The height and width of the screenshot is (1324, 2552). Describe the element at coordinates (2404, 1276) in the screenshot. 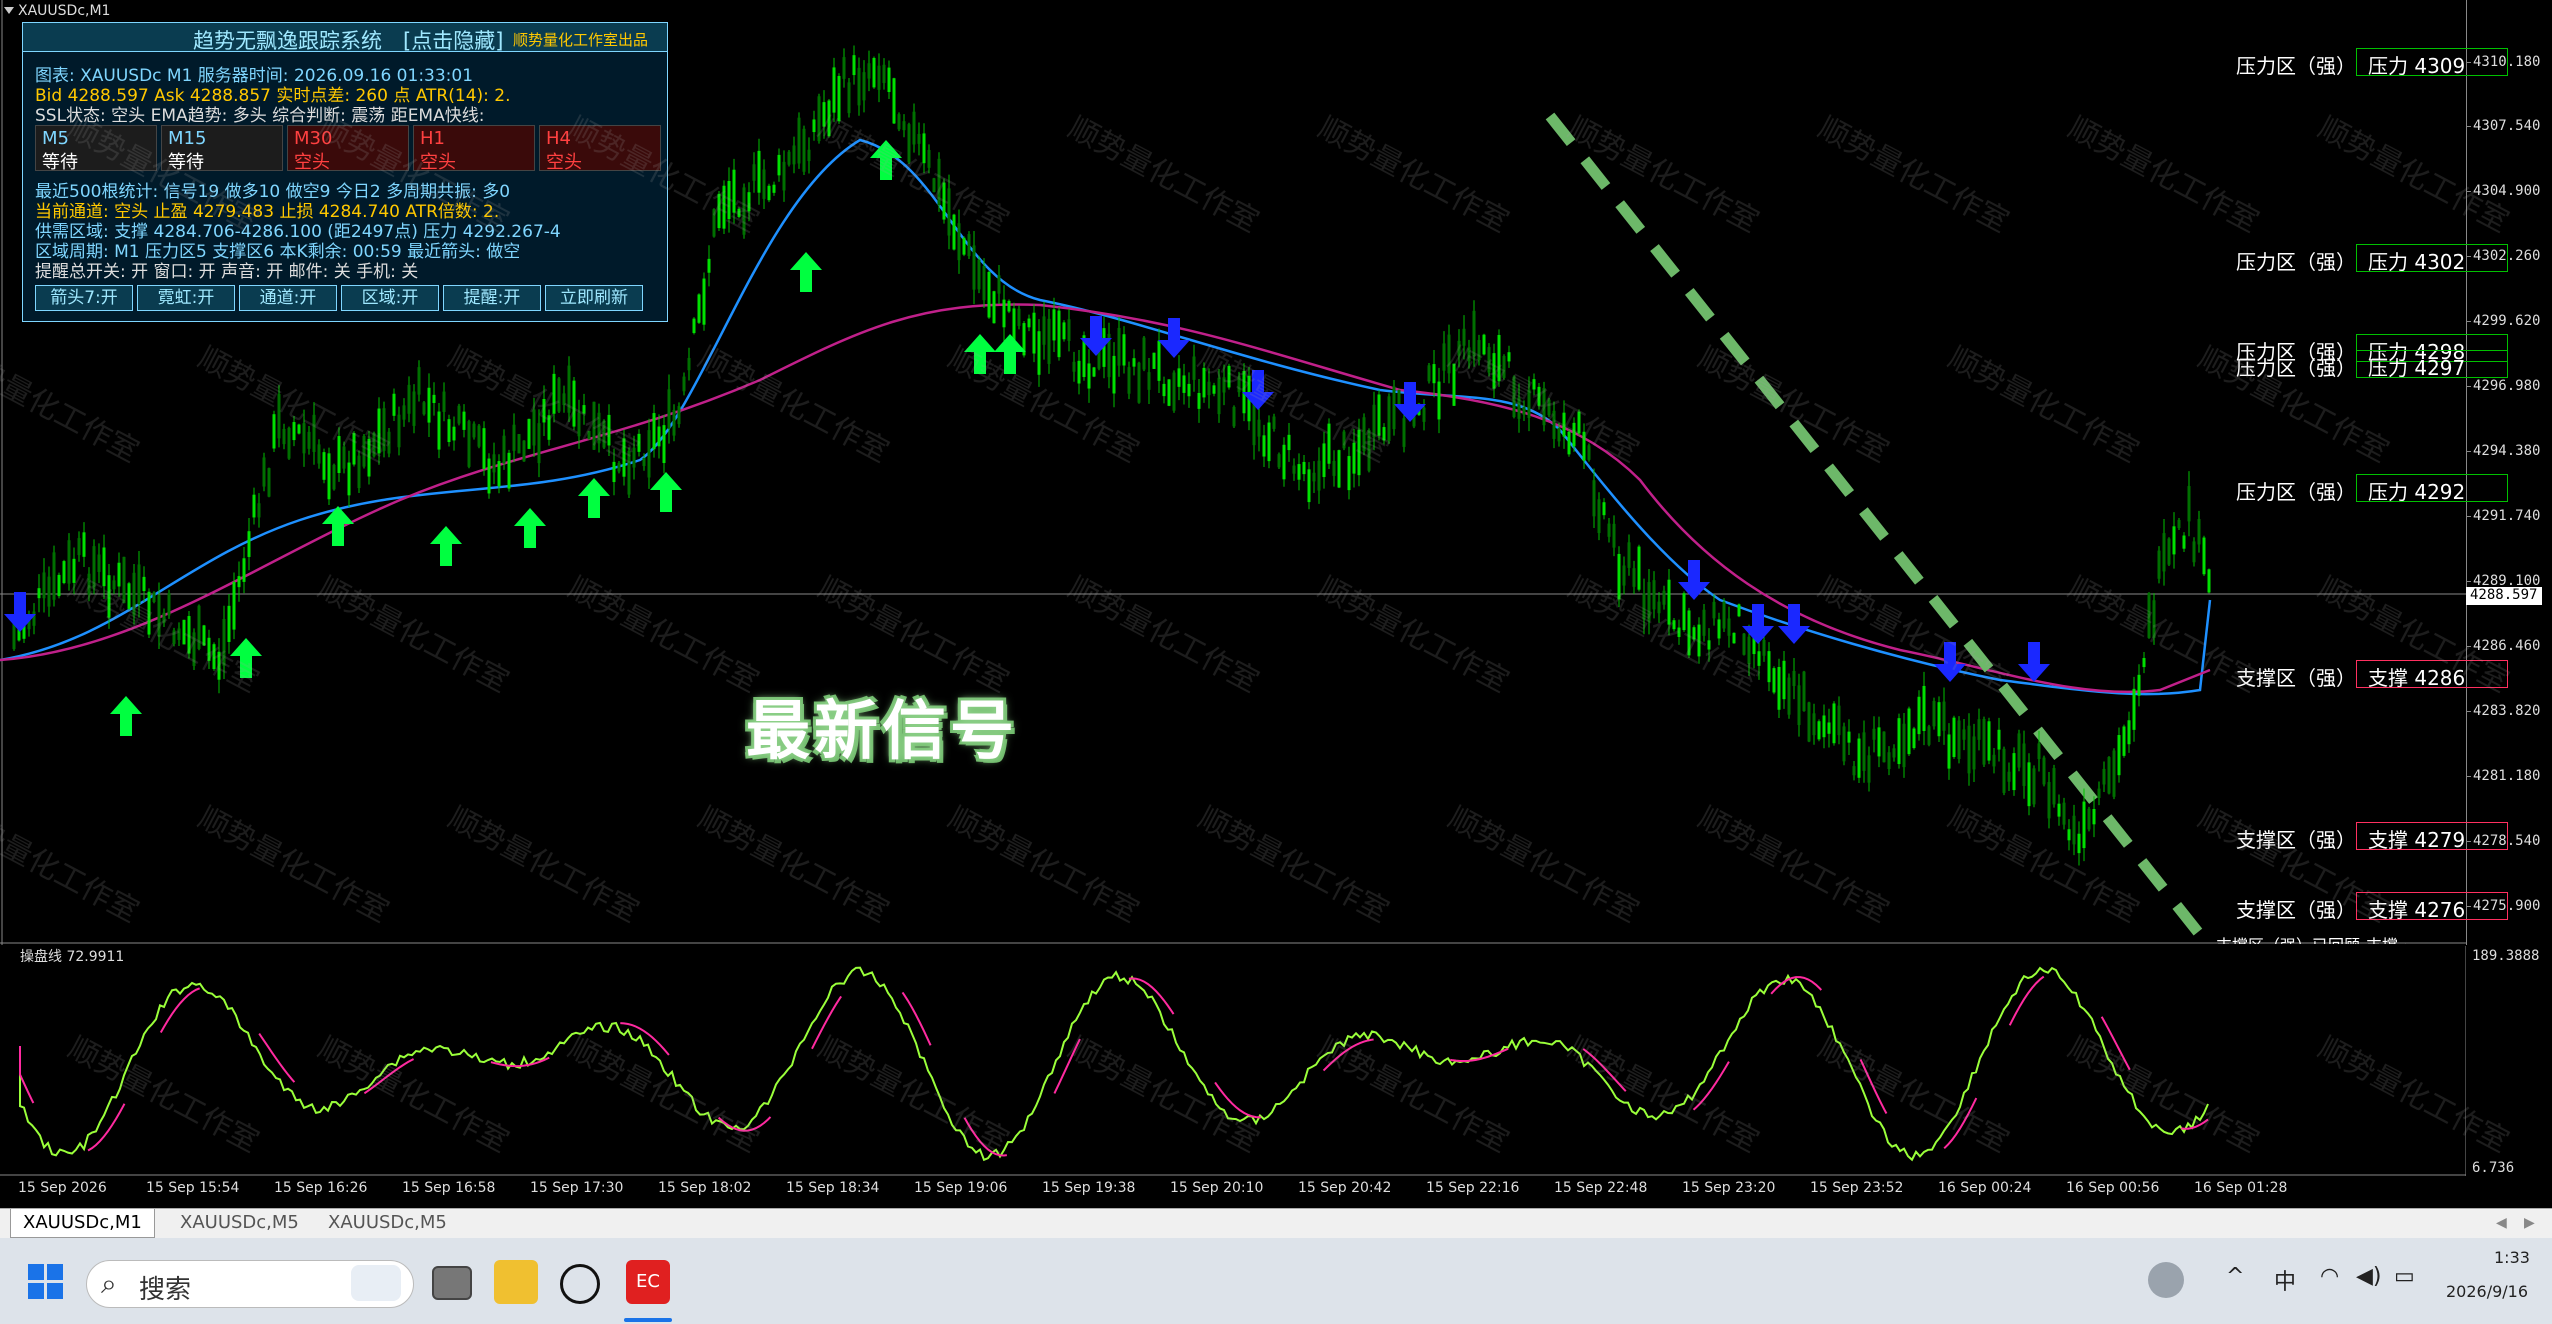

I see `battery-icon: ▭` at that location.